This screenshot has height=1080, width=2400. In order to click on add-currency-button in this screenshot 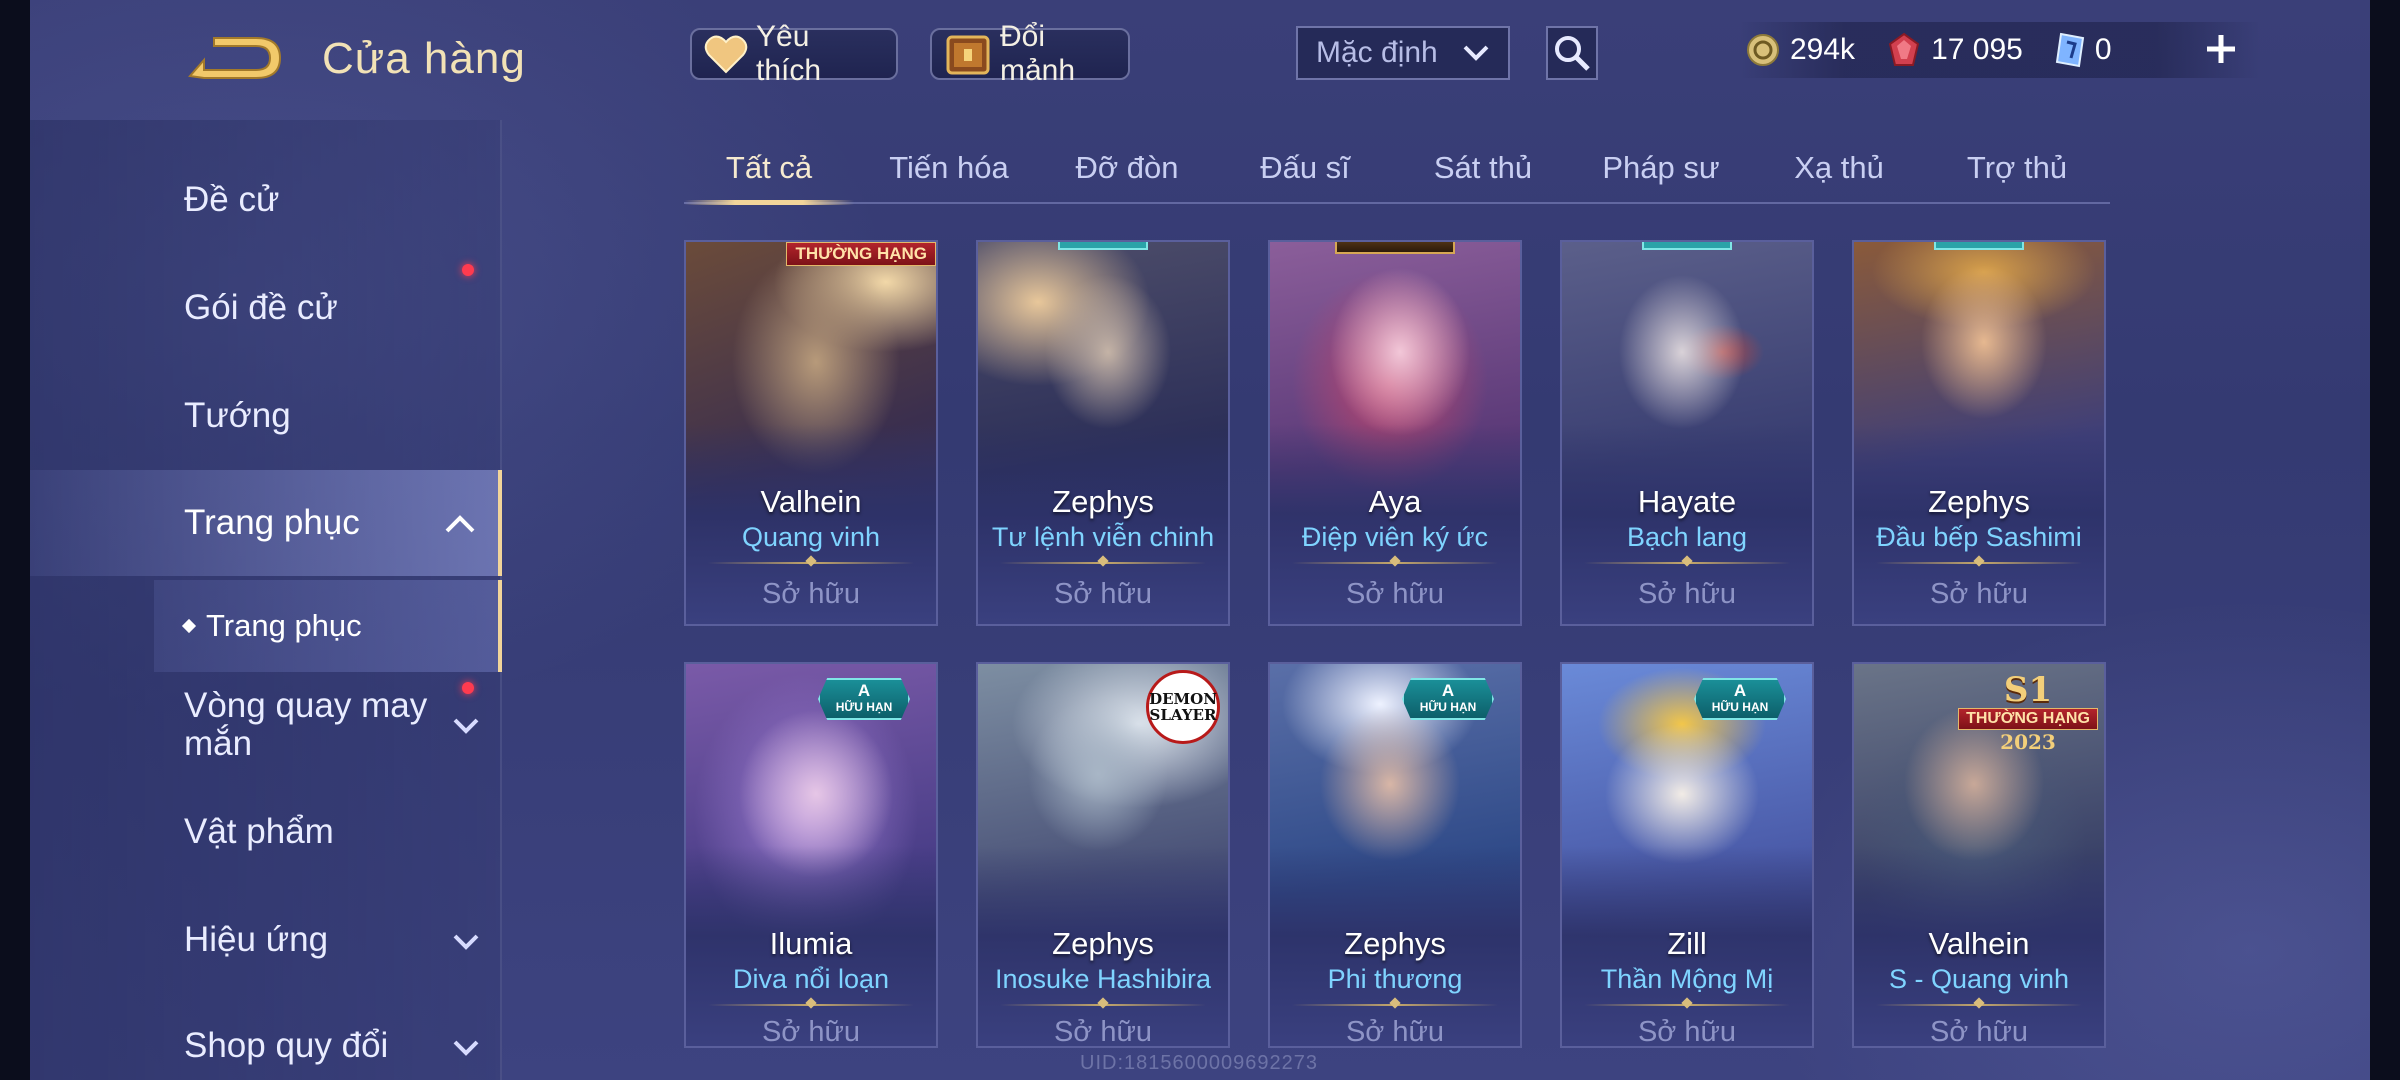, I will do `click(2221, 49)`.